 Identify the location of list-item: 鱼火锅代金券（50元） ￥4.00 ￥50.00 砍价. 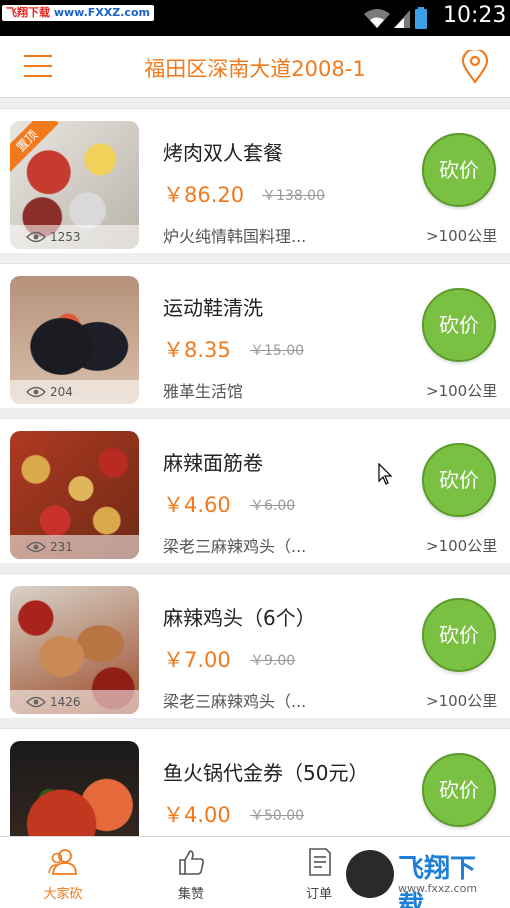
(255, 782).